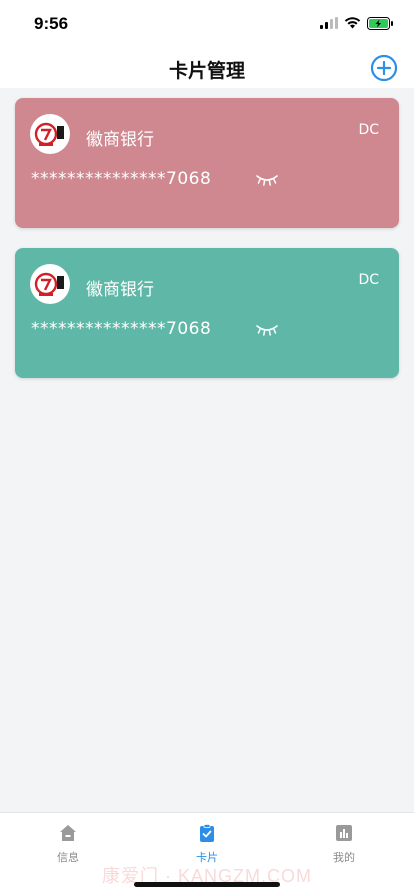  Describe the element at coordinates (207, 833) in the screenshot. I see `card-clipboard-icon` at that location.